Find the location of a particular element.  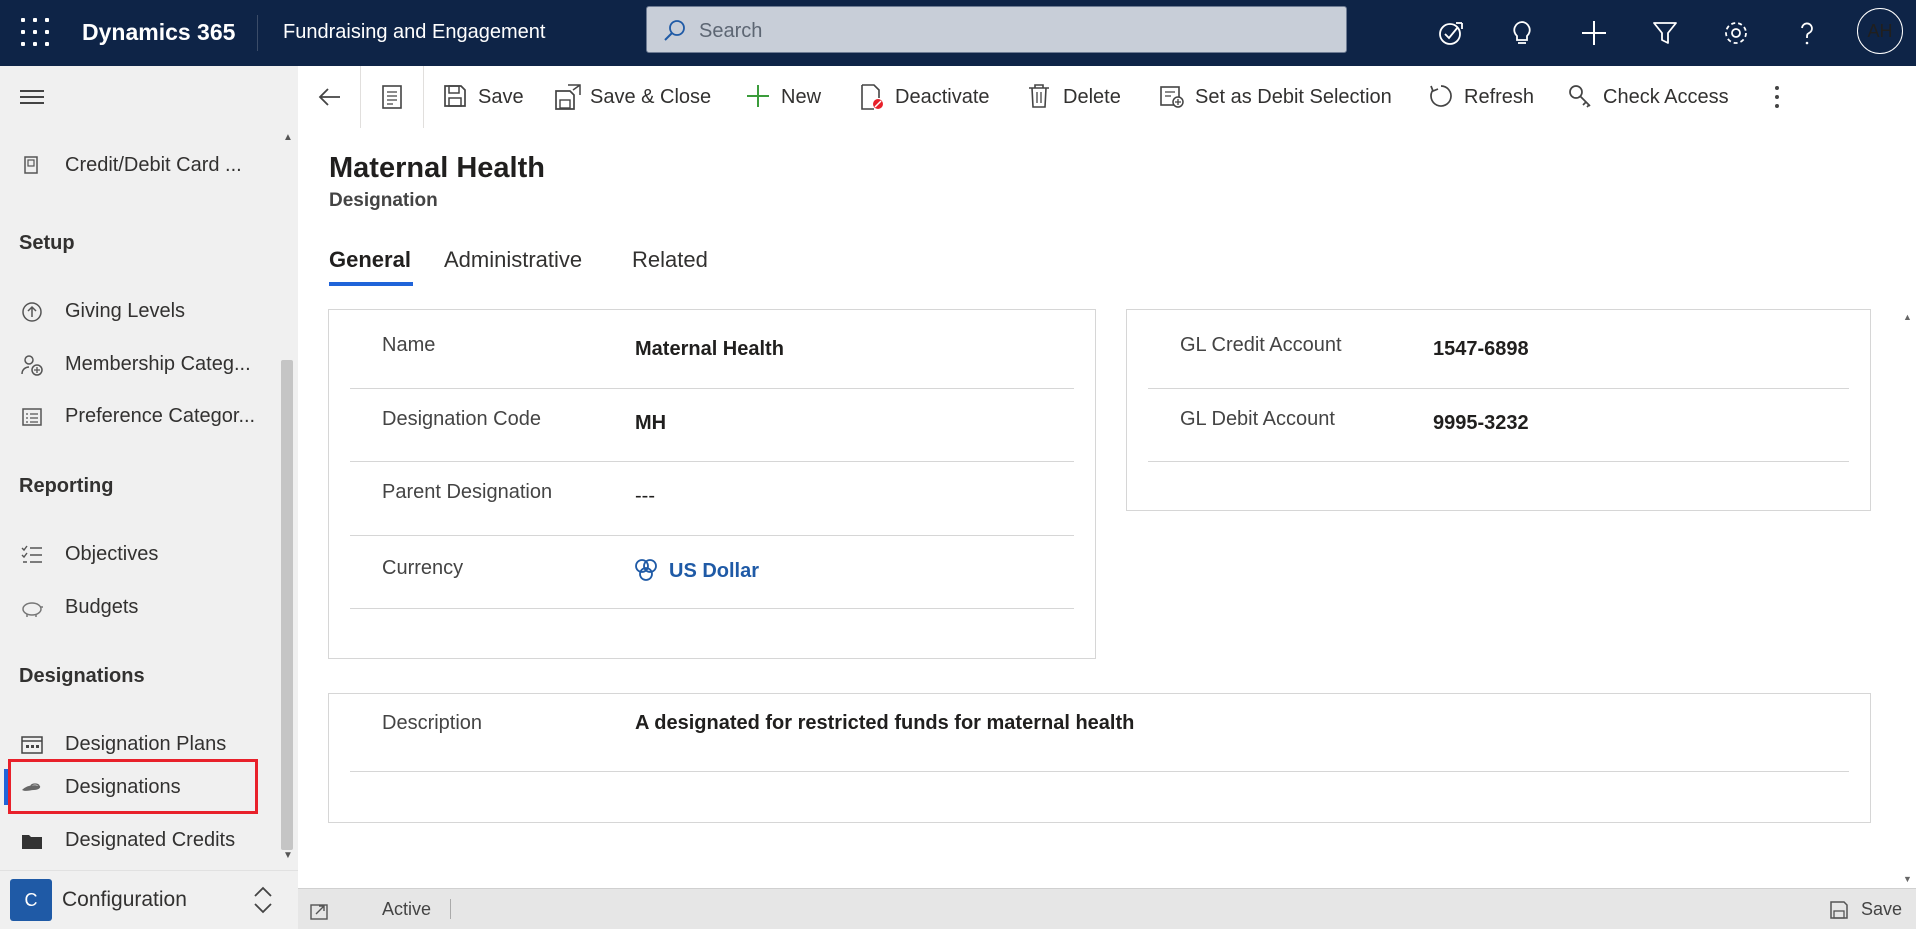

more-commands-icon is located at coordinates (1777, 97).